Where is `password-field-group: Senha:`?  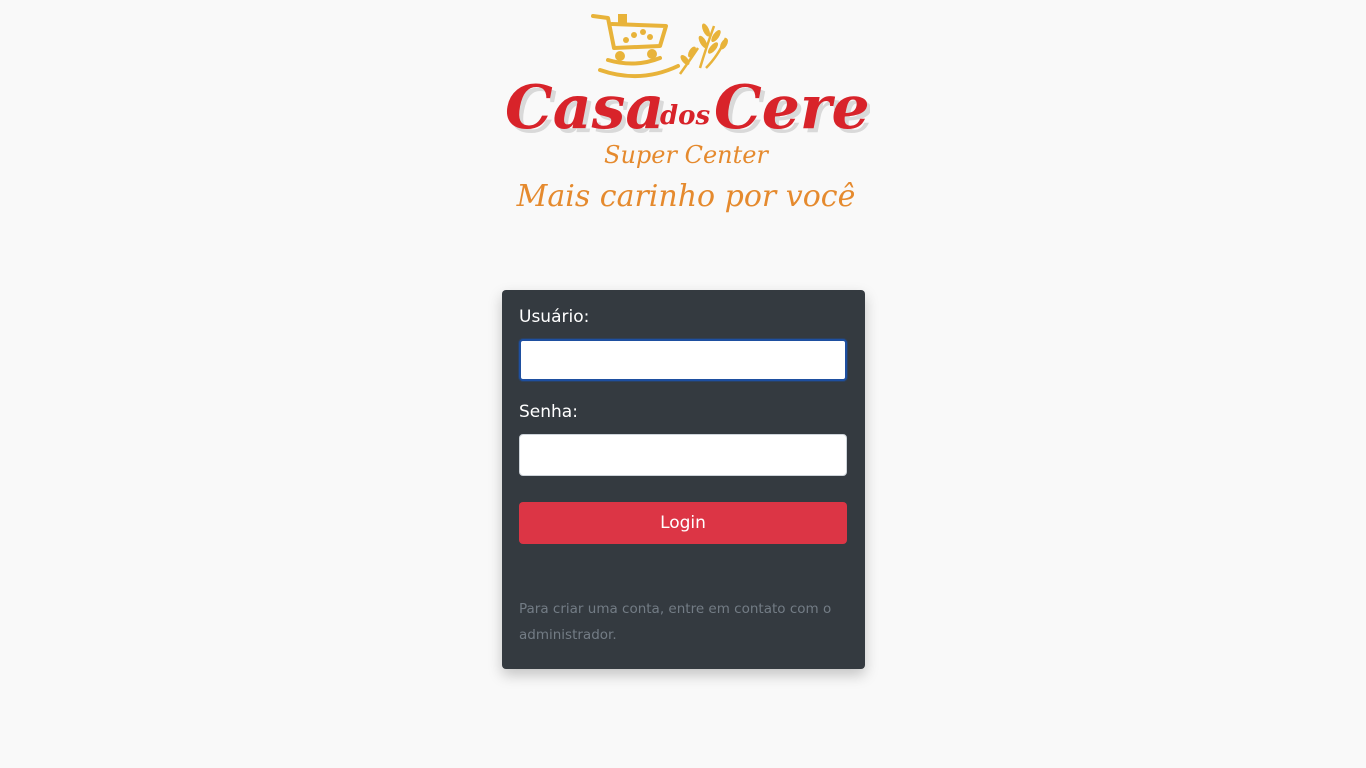 password-field-group: Senha: is located at coordinates (683, 439).